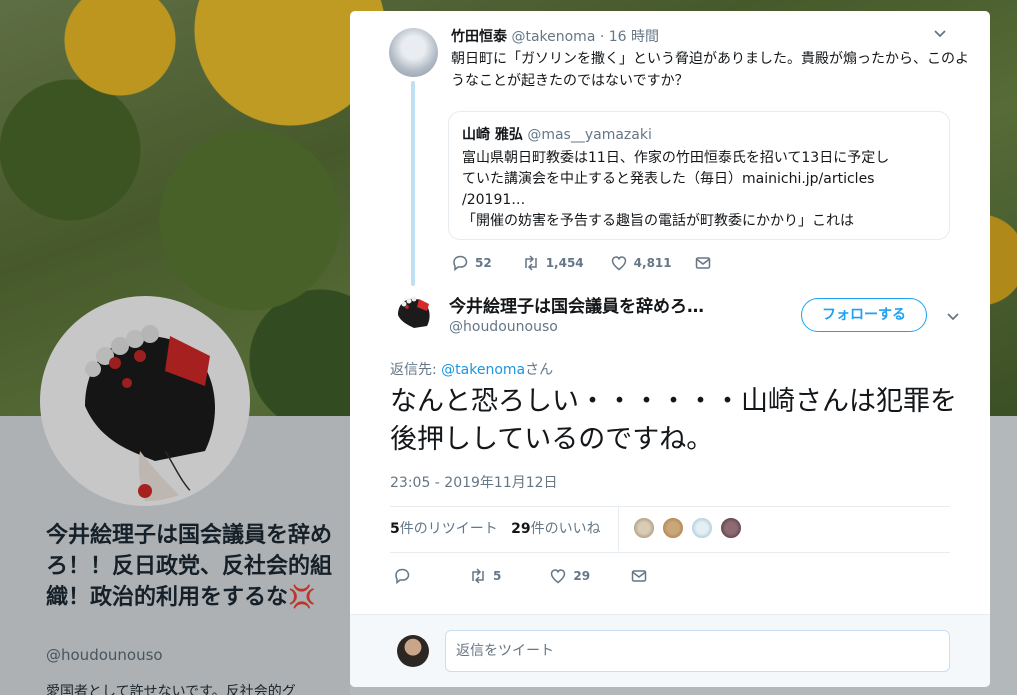 This screenshot has width=1017, height=695. I want to click on main-retweet-count: 5, so click(497, 576).